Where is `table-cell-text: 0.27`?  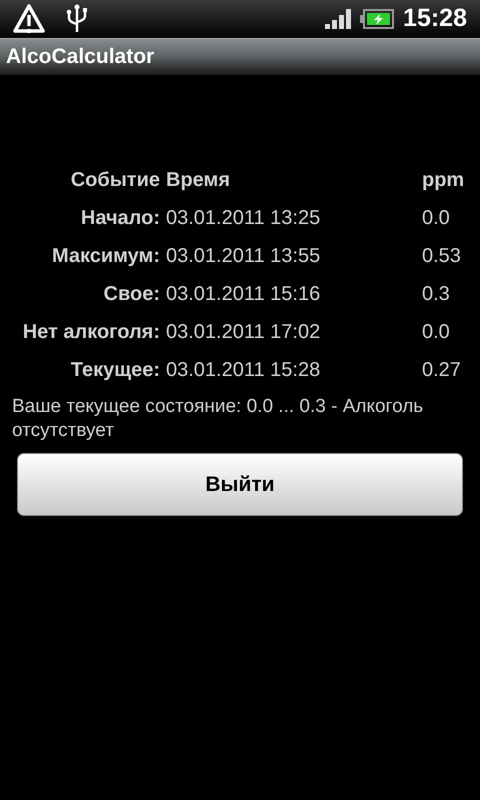 table-cell-text: 0.27 is located at coordinates (442, 370).